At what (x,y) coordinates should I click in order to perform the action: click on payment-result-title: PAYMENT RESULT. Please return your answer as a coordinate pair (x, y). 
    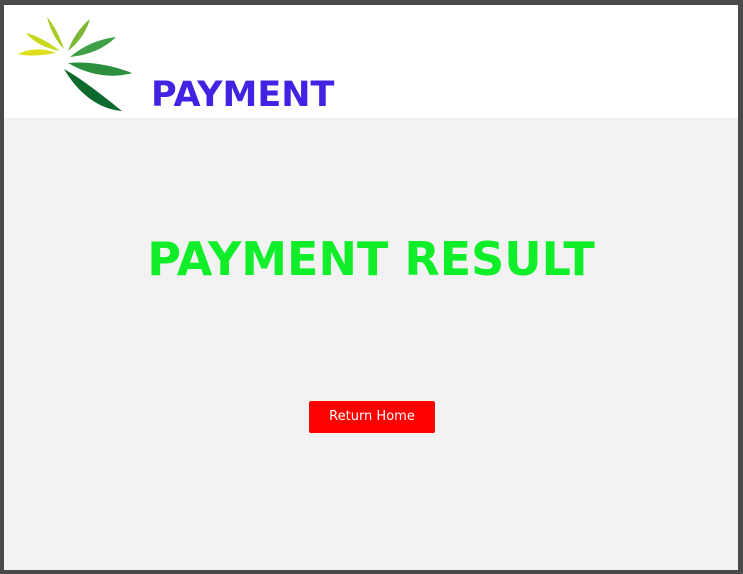
    Looking at the image, I should click on (371, 259).